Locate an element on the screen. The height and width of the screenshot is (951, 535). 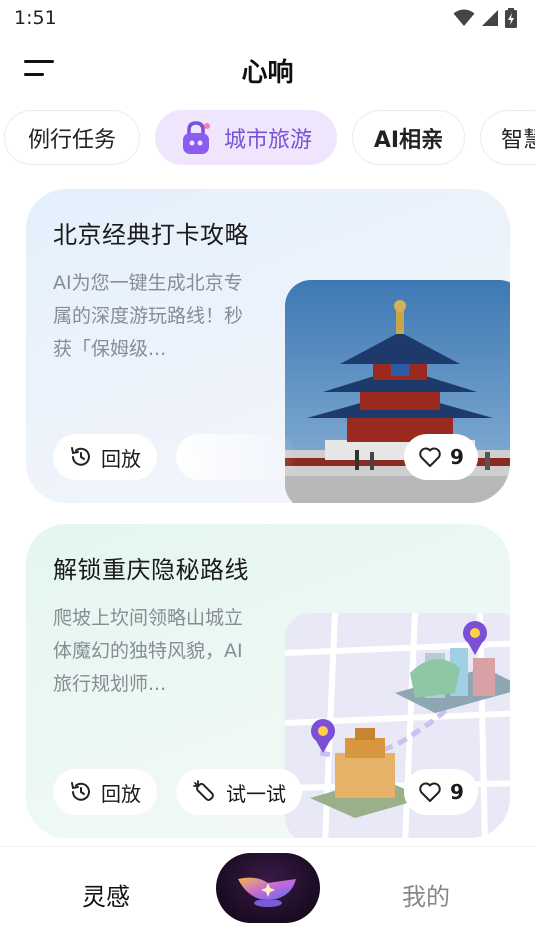
tab-label: AI相亲 is located at coordinates (408, 140).